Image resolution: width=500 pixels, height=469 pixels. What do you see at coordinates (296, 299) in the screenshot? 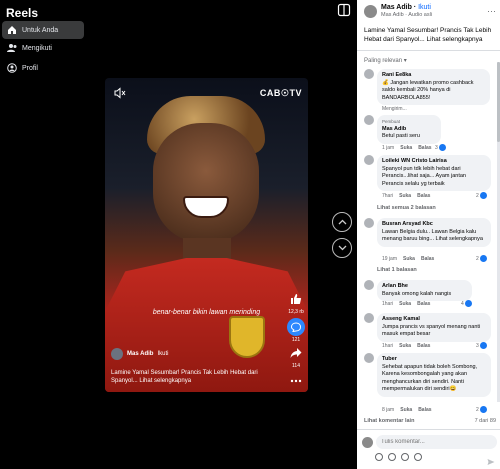
I see `thumbs-up-icon` at bounding box center [296, 299].